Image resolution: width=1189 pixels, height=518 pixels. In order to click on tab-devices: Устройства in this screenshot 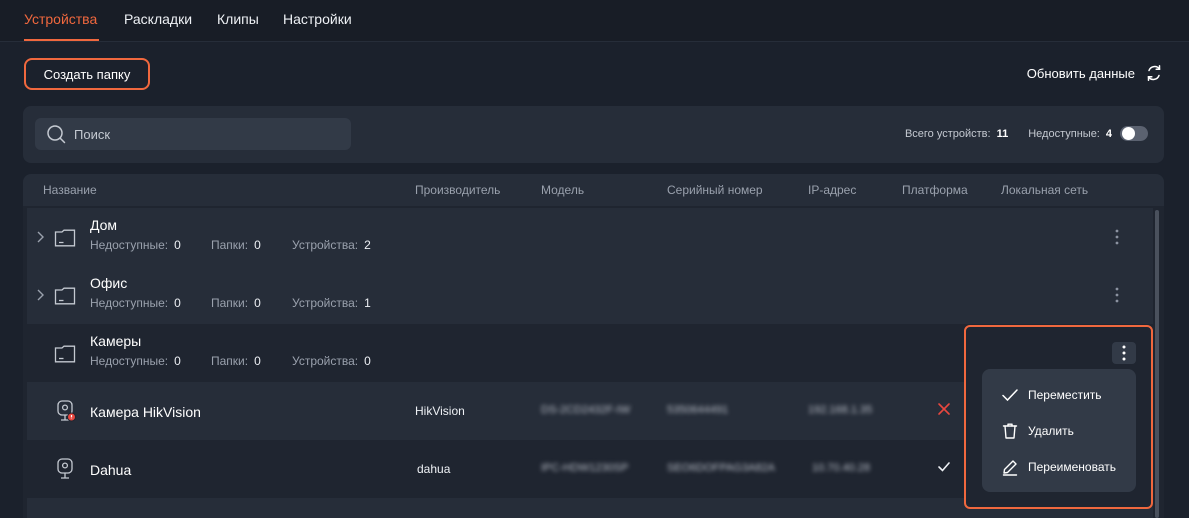, I will do `click(60, 19)`.